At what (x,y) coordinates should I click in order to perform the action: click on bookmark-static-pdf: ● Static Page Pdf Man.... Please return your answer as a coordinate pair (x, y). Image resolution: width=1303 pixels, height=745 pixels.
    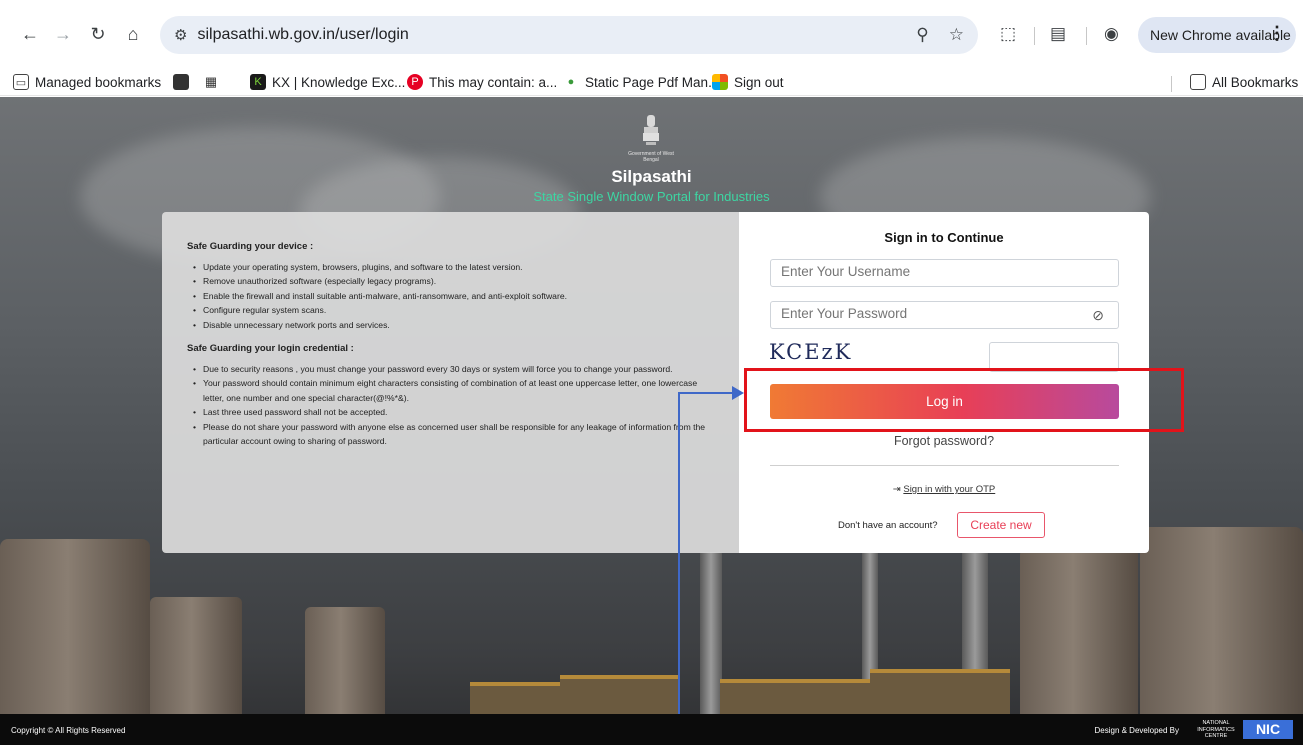
    Looking at the image, I should click on (641, 82).